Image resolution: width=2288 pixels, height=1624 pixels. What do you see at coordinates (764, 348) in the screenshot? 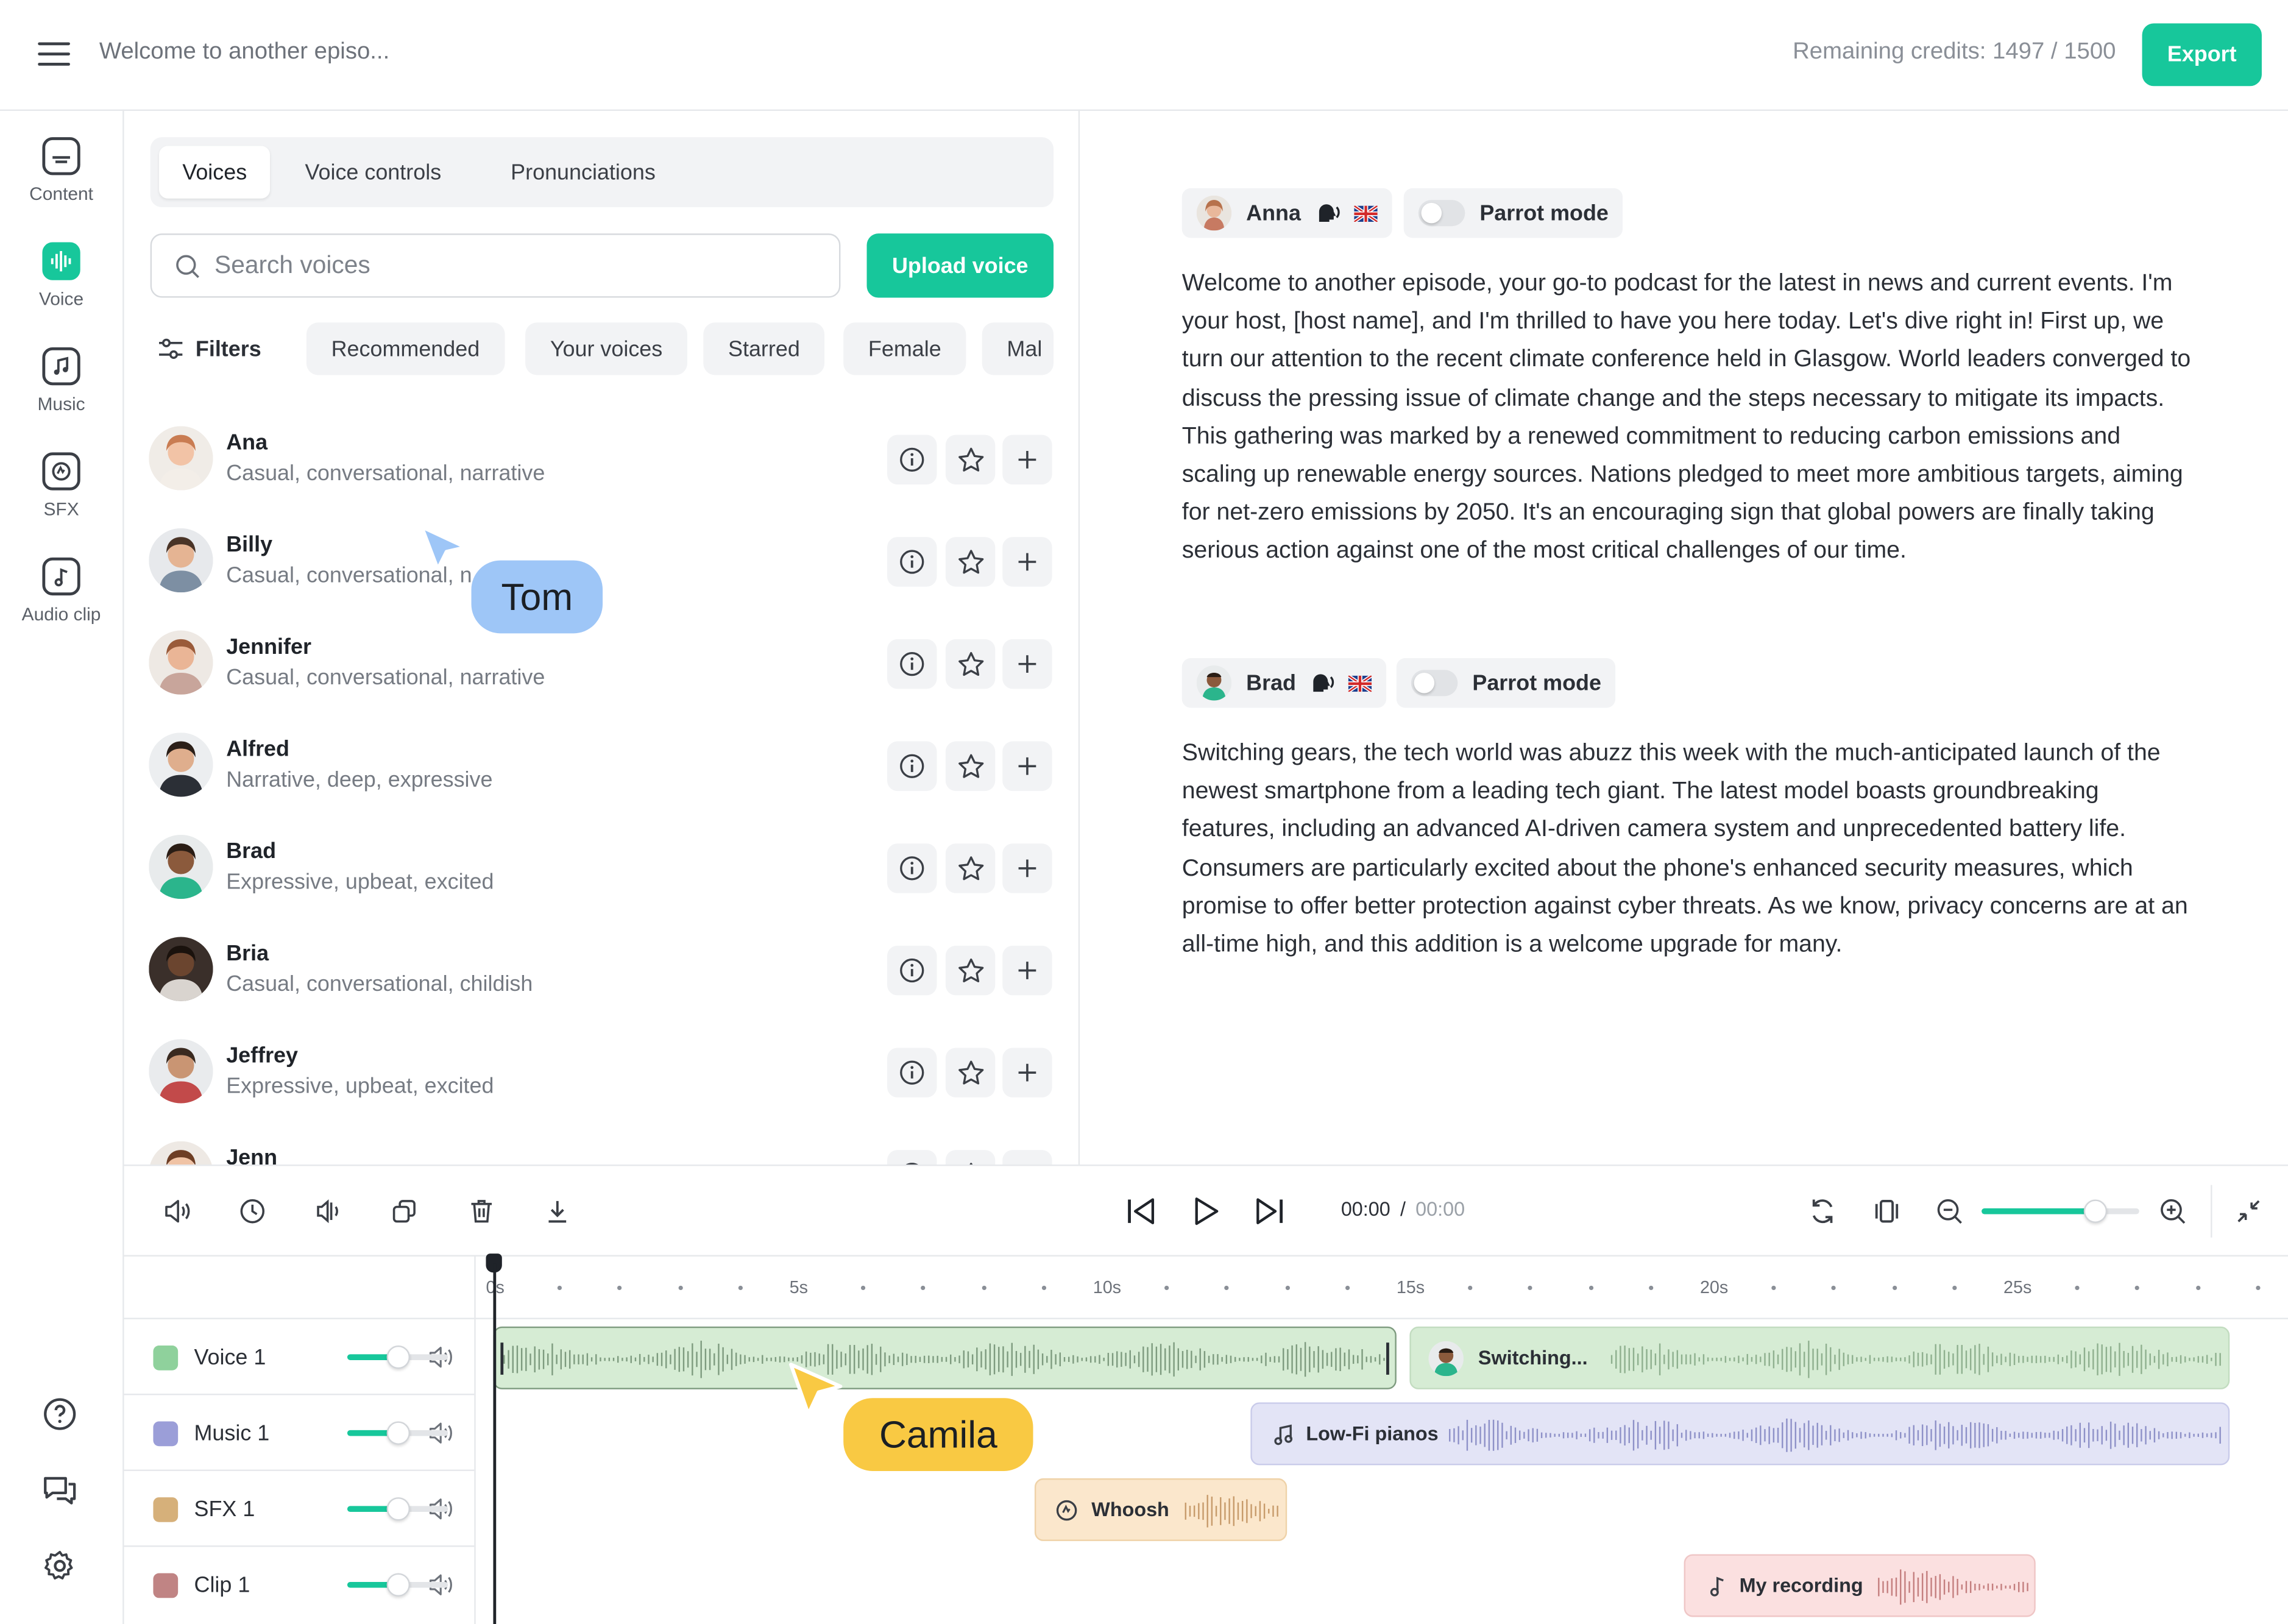
I see `filter-chip-starred: Starred` at bounding box center [764, 348].